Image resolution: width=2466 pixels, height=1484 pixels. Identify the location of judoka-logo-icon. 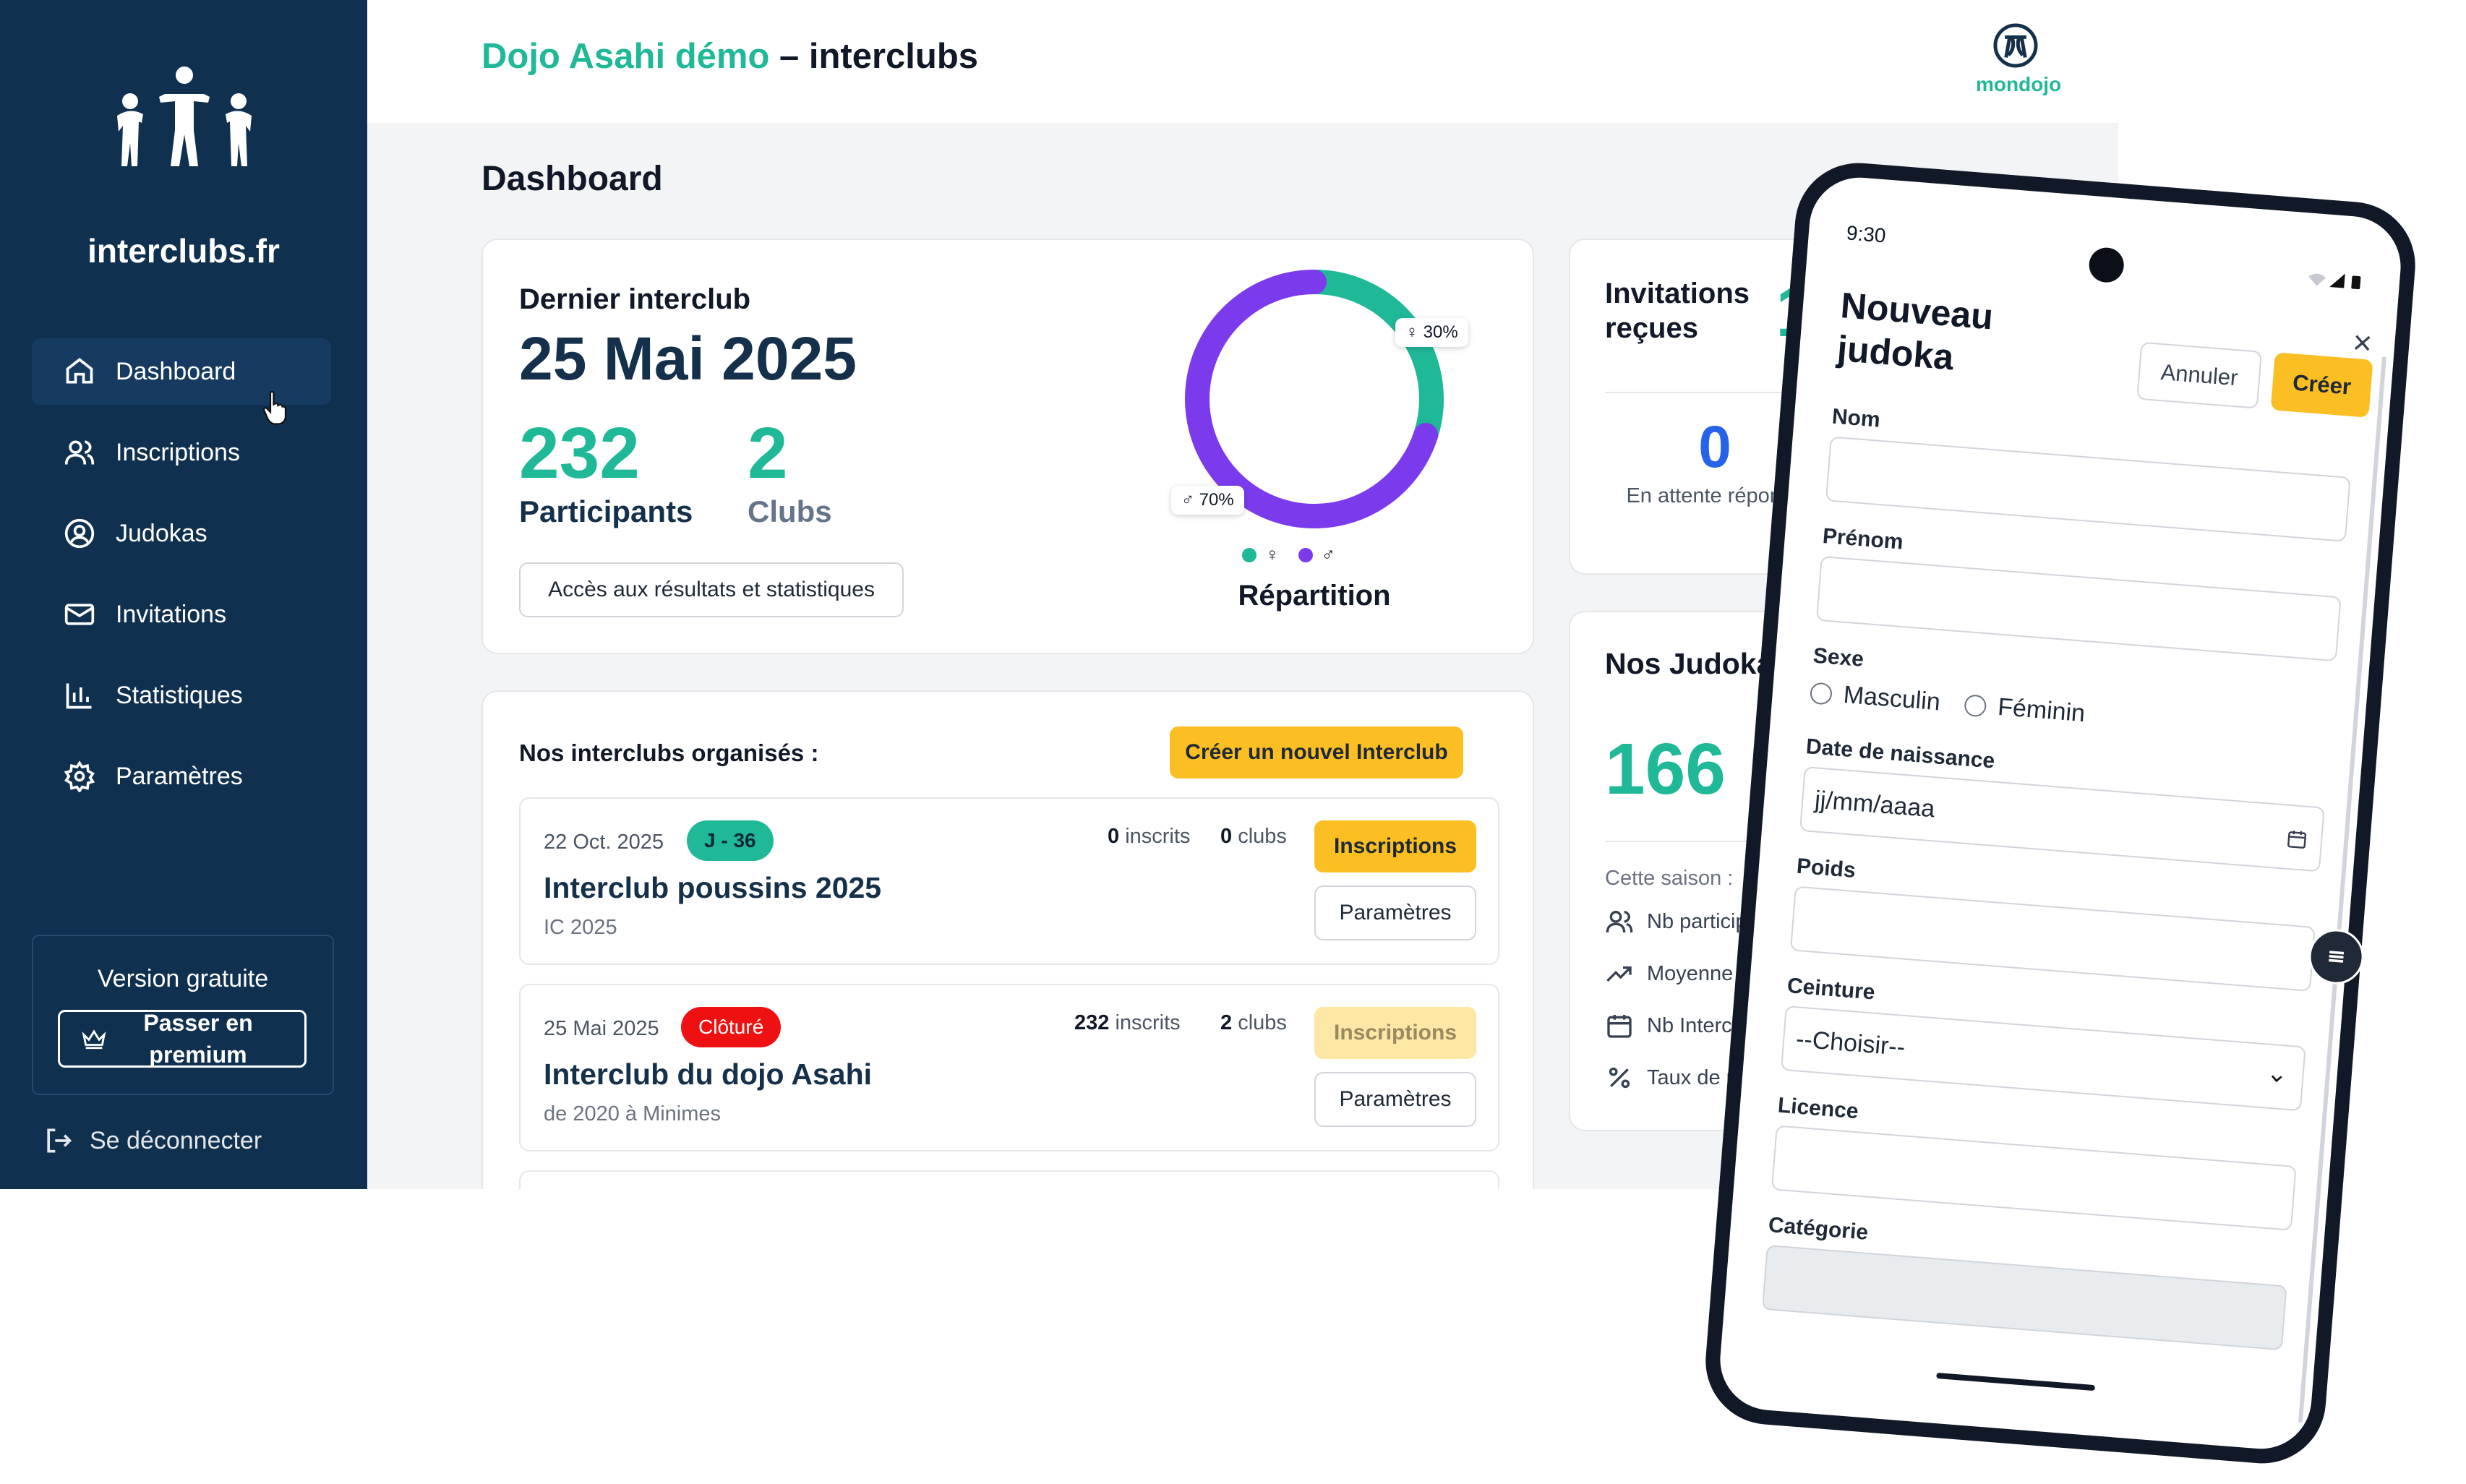
(184, 117).